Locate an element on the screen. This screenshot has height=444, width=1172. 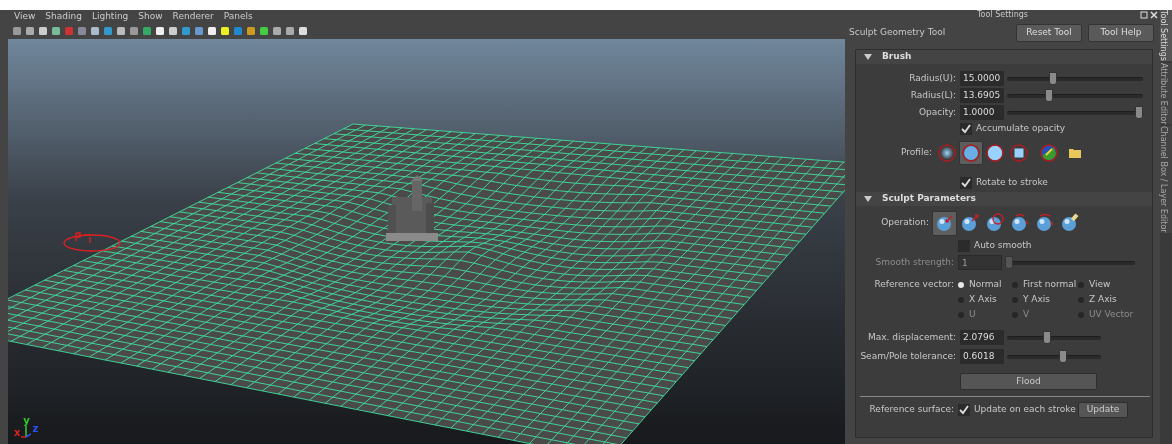
radio-option: Normal is located at coordinates (985, 284).